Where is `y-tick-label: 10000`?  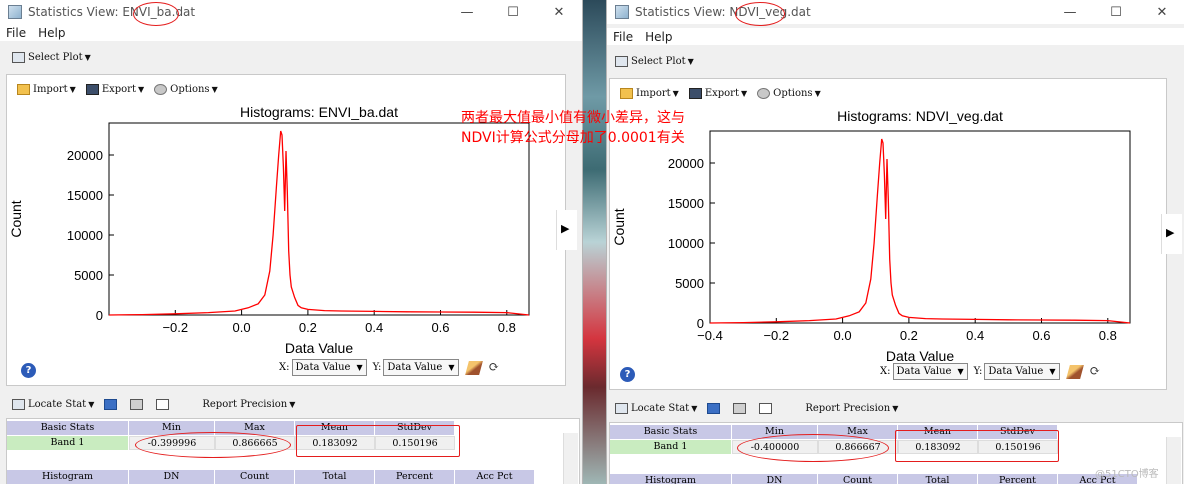 y-tick-label: 10000 is located at coordinates (686, 243).